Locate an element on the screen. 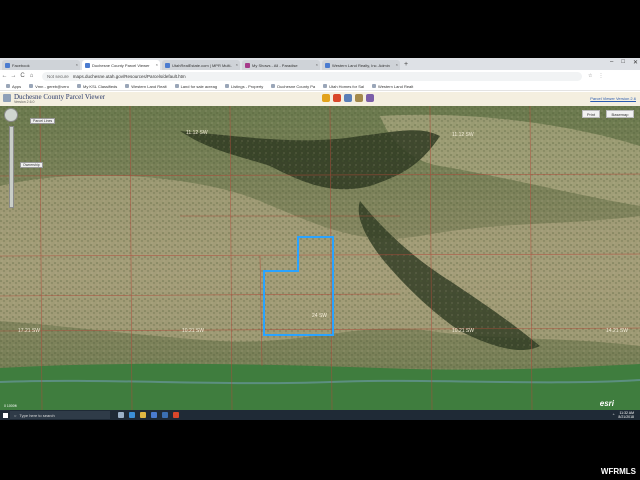  watermark: WFRMLS is located at coordinates (618, 471).